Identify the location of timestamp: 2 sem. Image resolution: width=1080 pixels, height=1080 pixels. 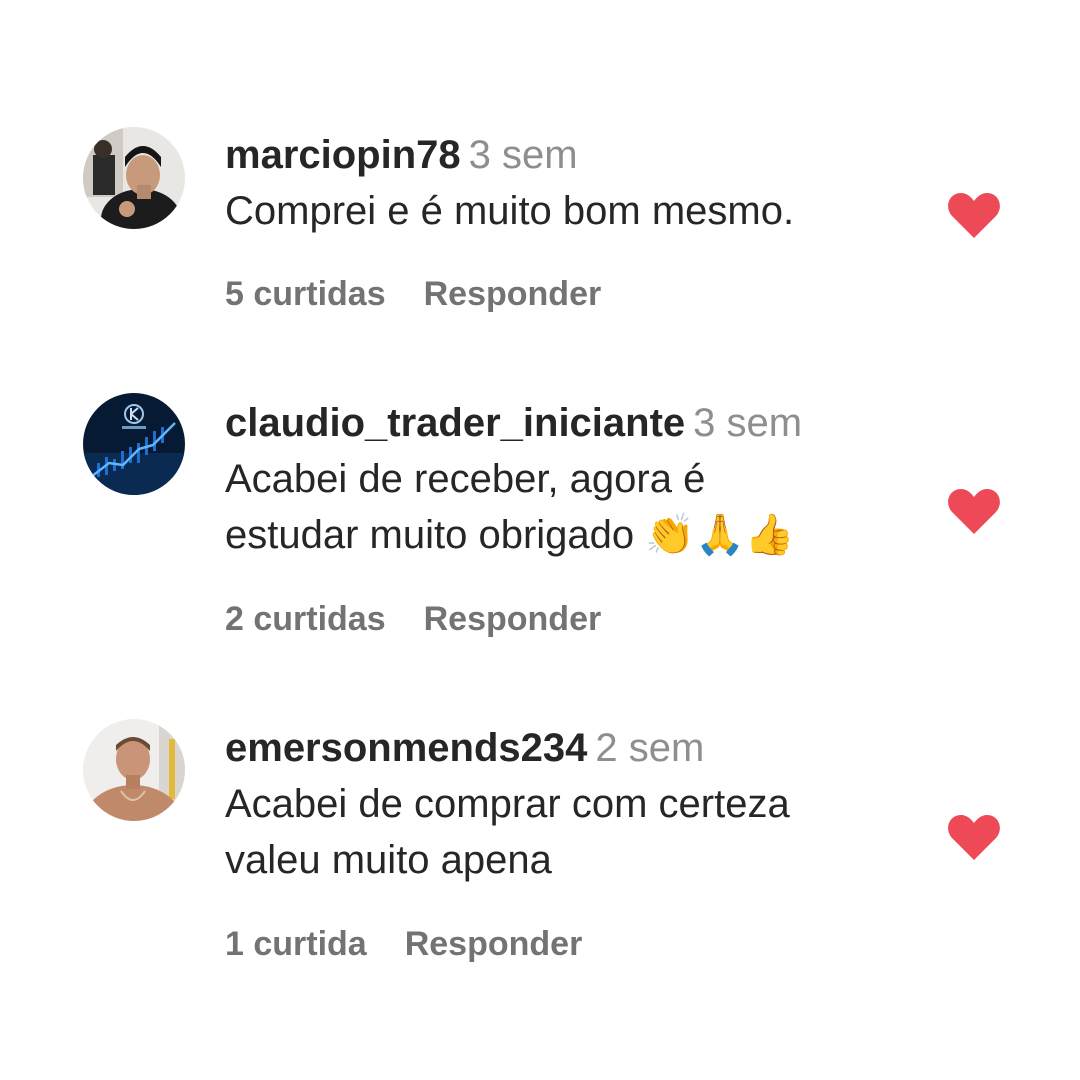
(649, 748).